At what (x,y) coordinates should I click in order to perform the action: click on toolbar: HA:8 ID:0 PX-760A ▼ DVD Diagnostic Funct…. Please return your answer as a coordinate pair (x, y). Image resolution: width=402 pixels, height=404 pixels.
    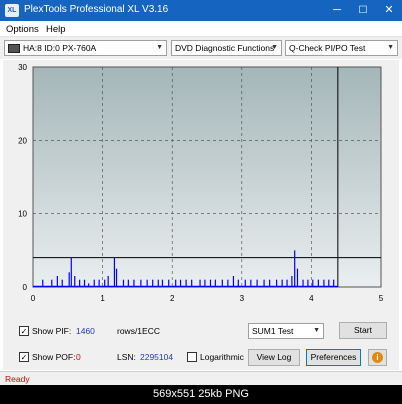
    Looking at the image, I should click on (201, 48).